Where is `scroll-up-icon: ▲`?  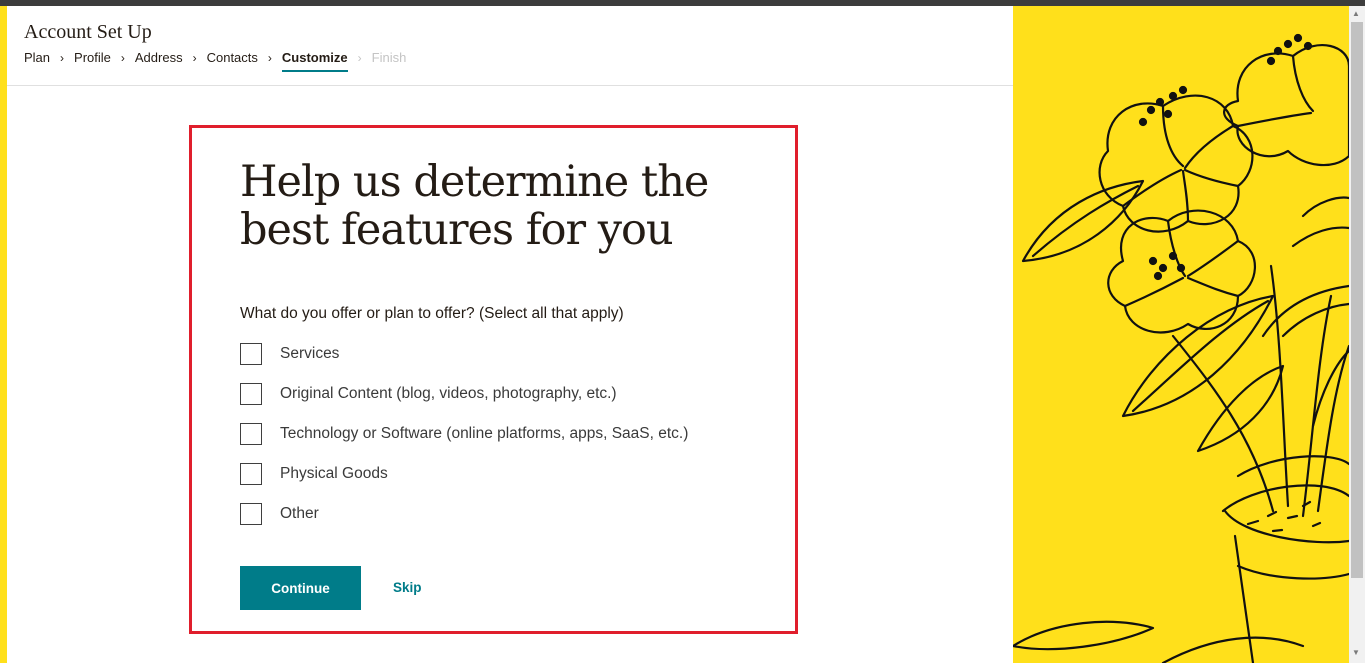 scroll-up-icon: ▲ is located at coordinates (1356, 13).